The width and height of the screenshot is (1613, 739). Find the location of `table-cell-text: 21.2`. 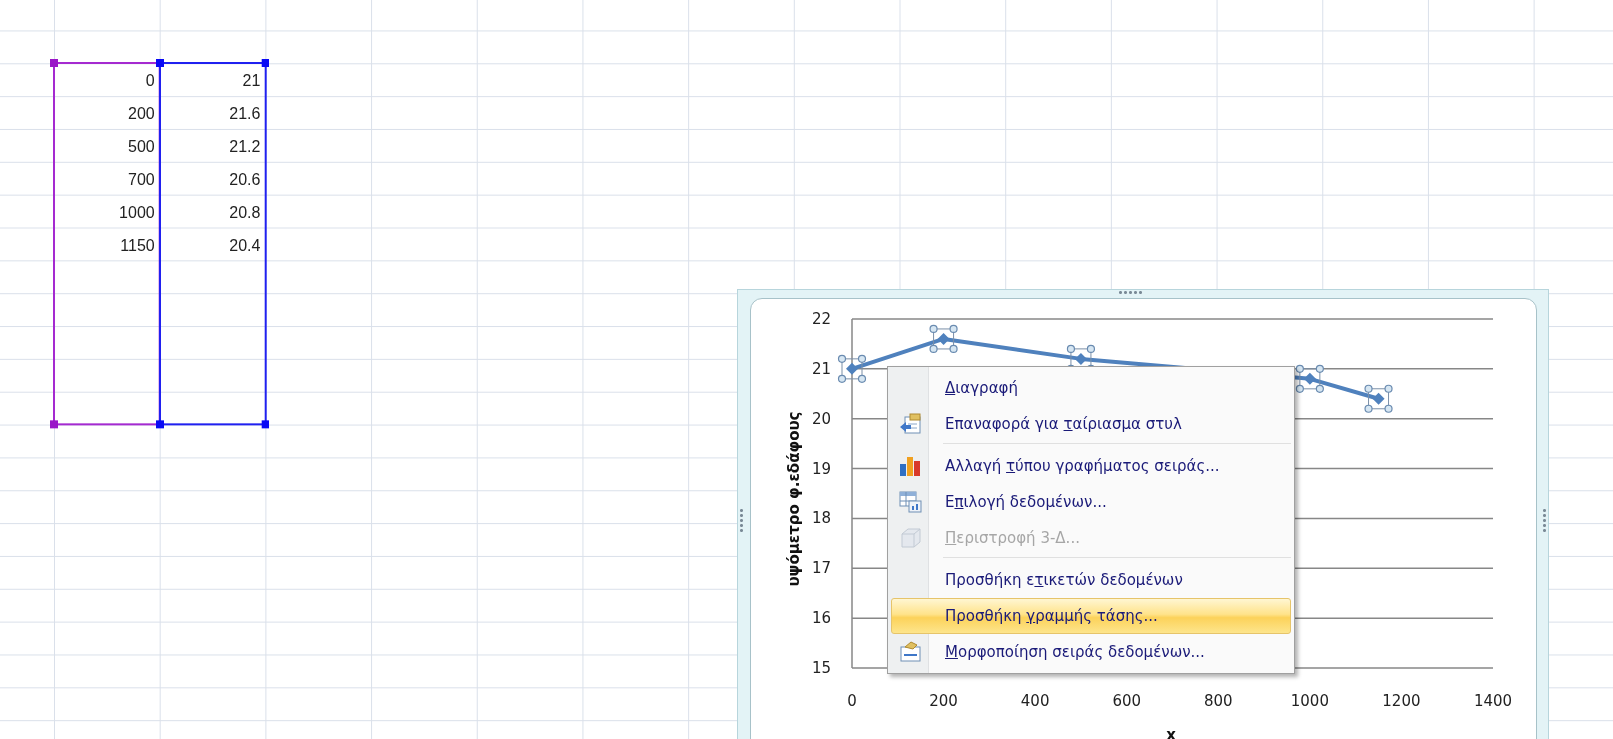

table-cell-text: 21.2 is located at coordinates (245, 147).